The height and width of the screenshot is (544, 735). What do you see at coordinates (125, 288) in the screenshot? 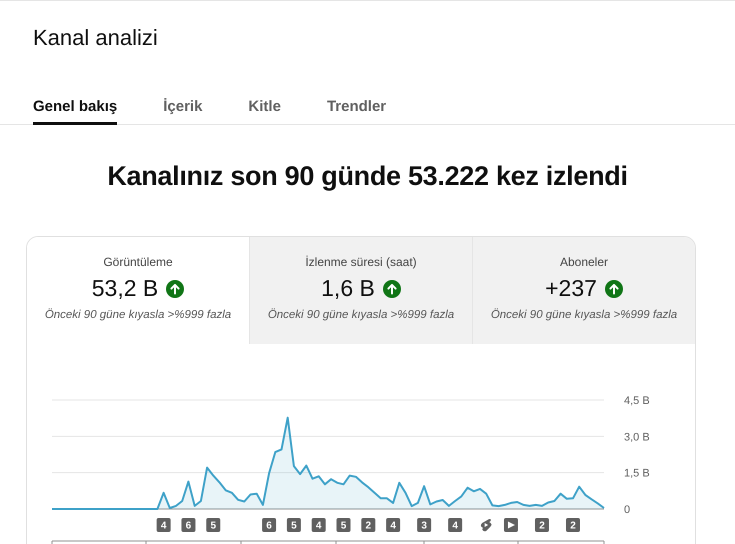
I see `metric-value: 53,2 B` at bounding box center [125, 288].